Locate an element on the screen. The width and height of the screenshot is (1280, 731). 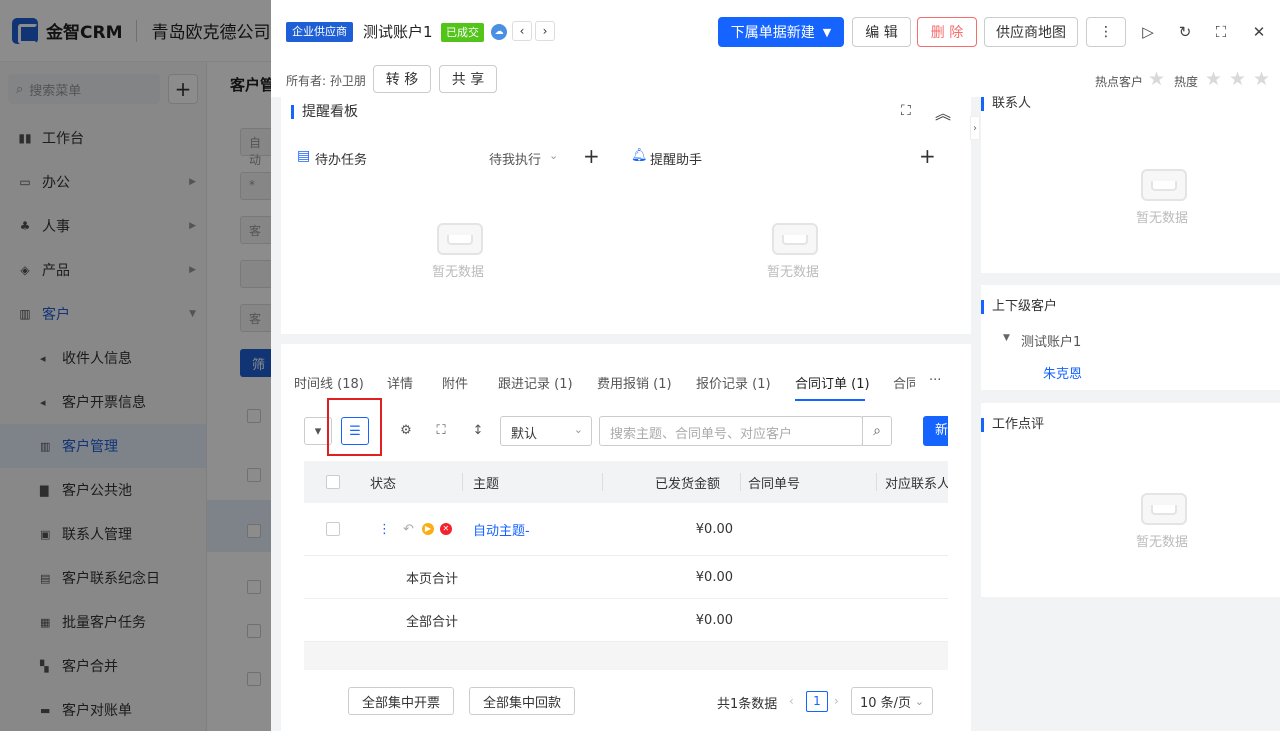
contacts-empty: 暂无数据 is located at coordinates (1162, 195).